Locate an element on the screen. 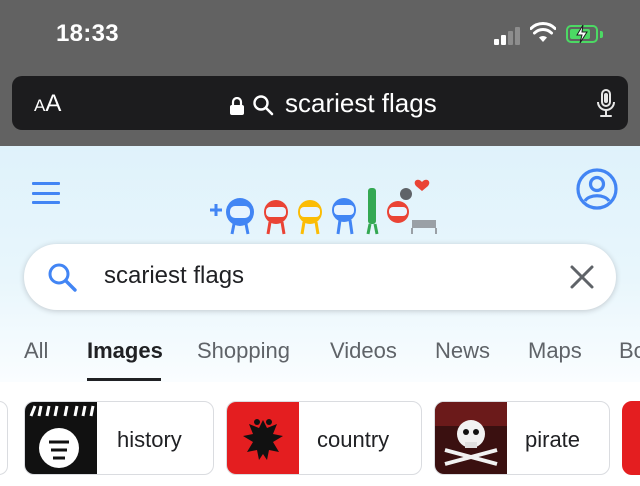  wifi-icon is located at coordinates (543, 32).